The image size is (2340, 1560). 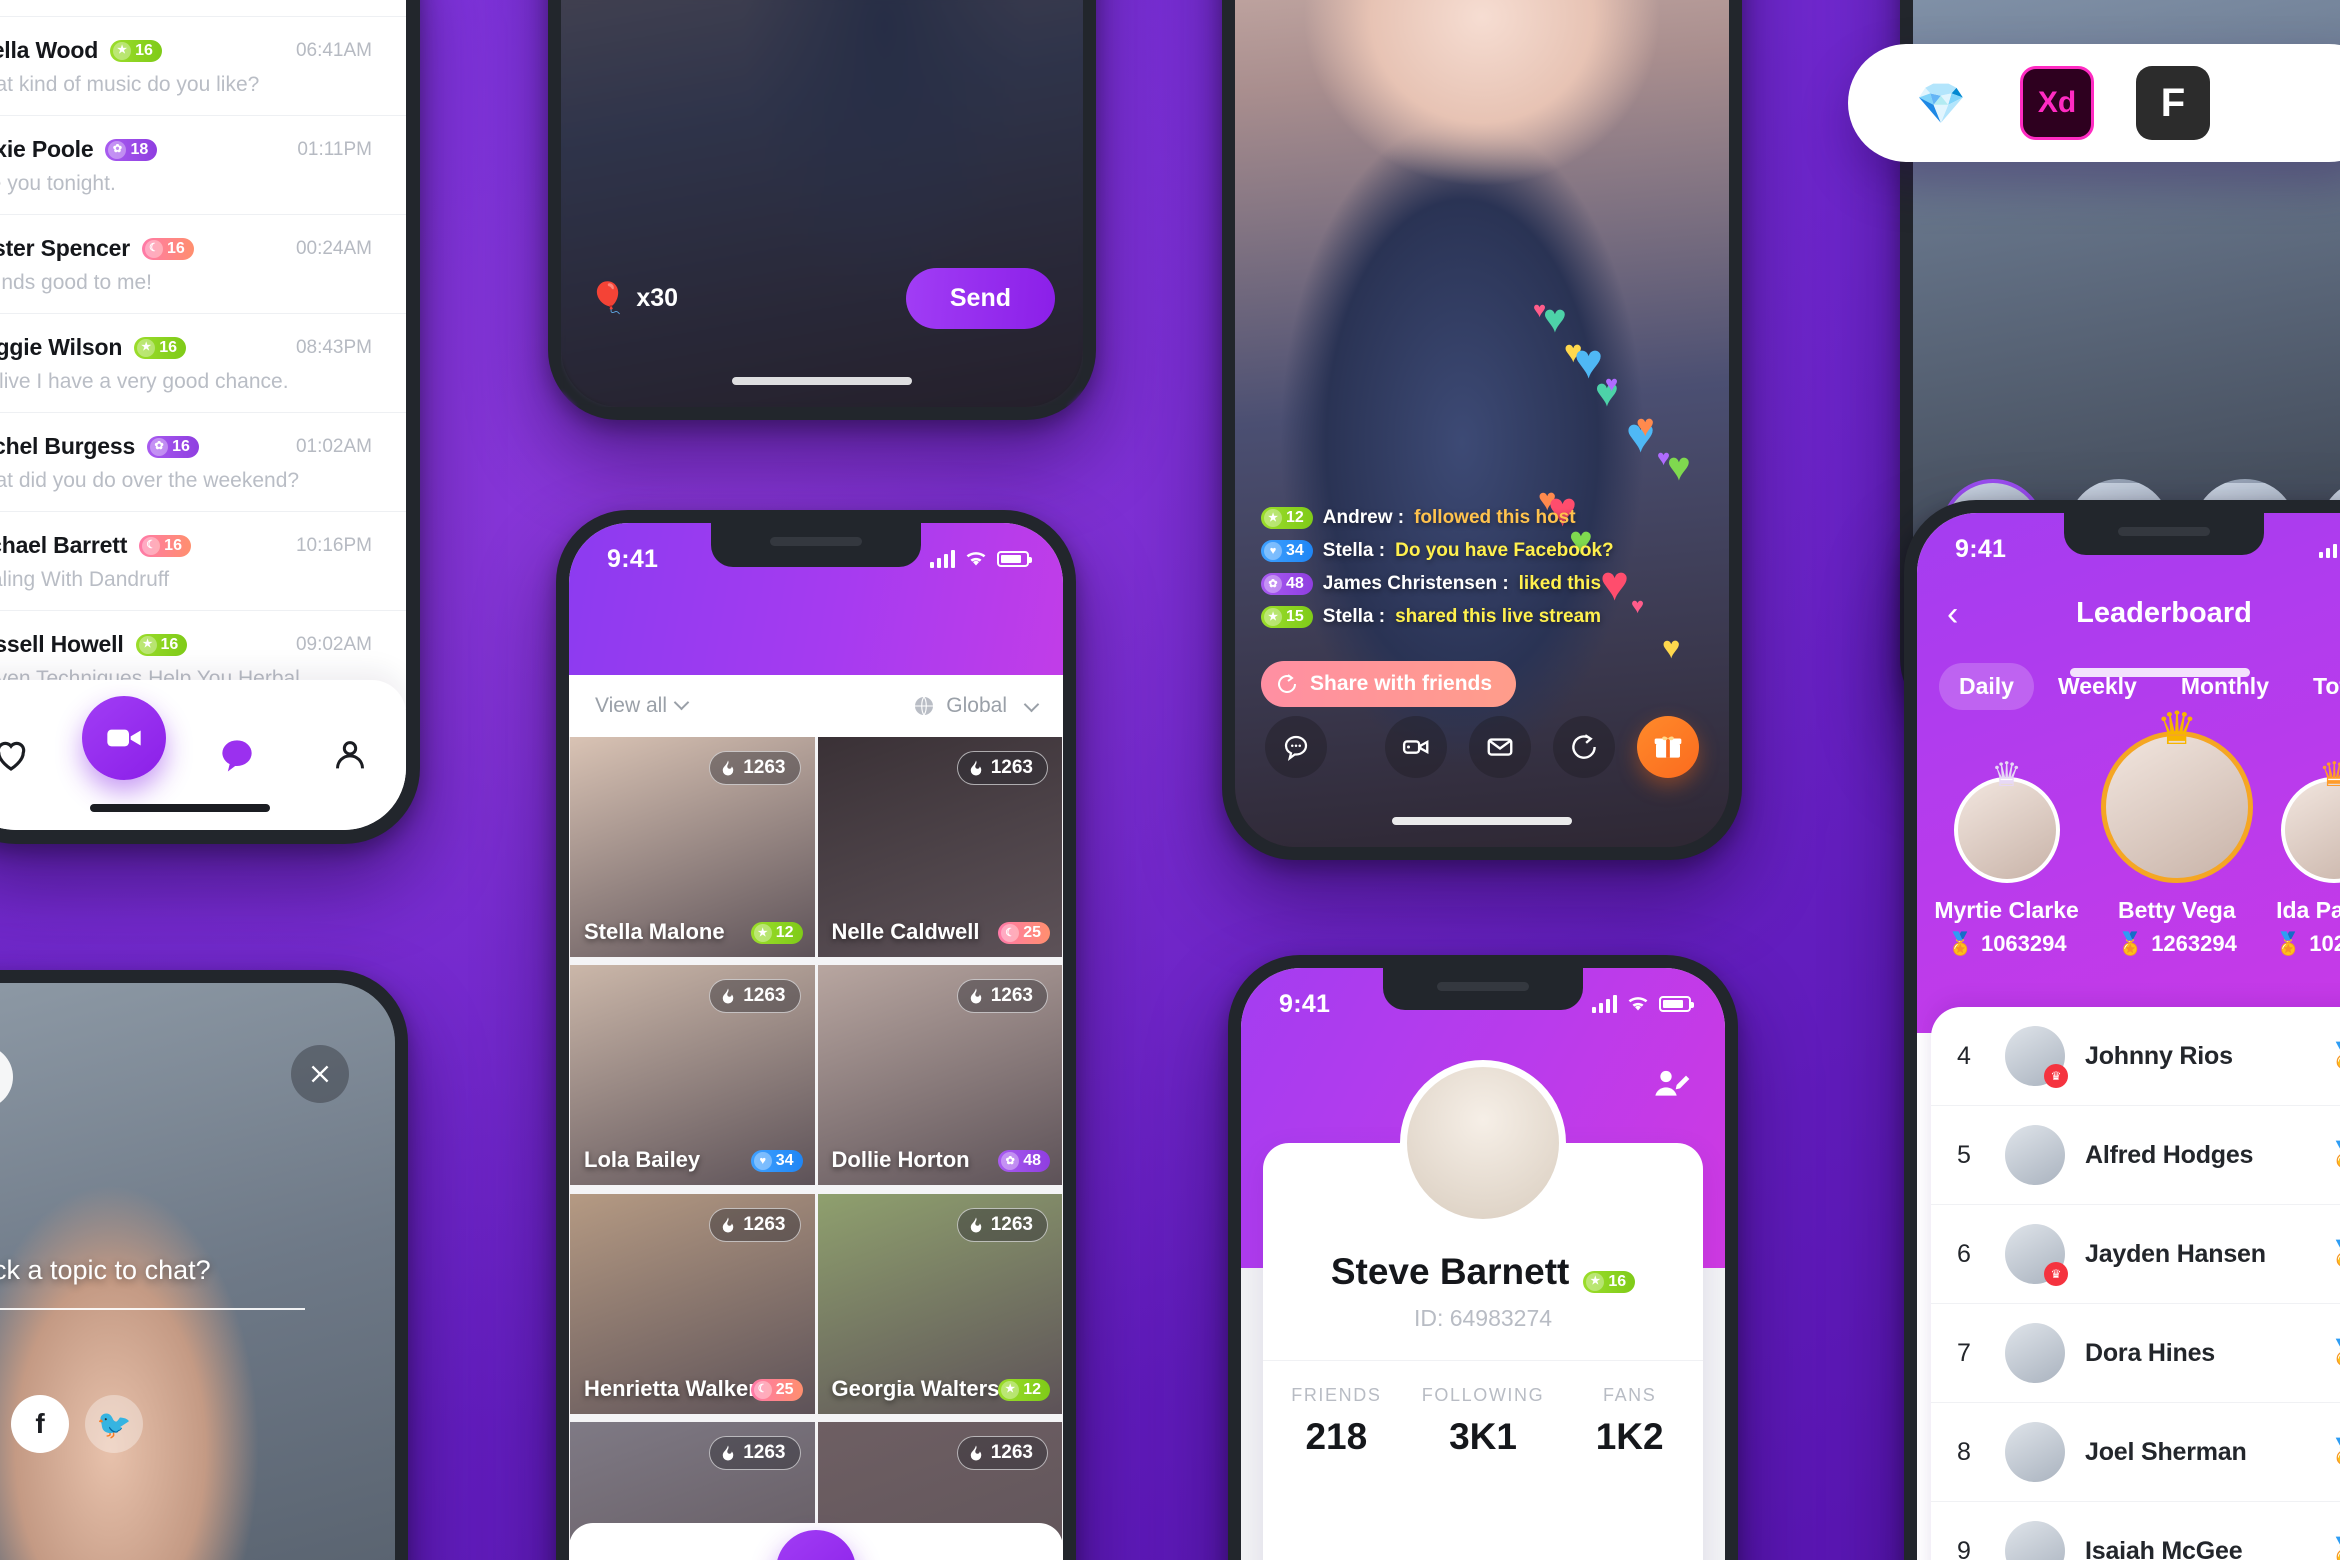 I want to click on topic-placeholder: Pick a topic to chat?, so click(x=152, y=1270).